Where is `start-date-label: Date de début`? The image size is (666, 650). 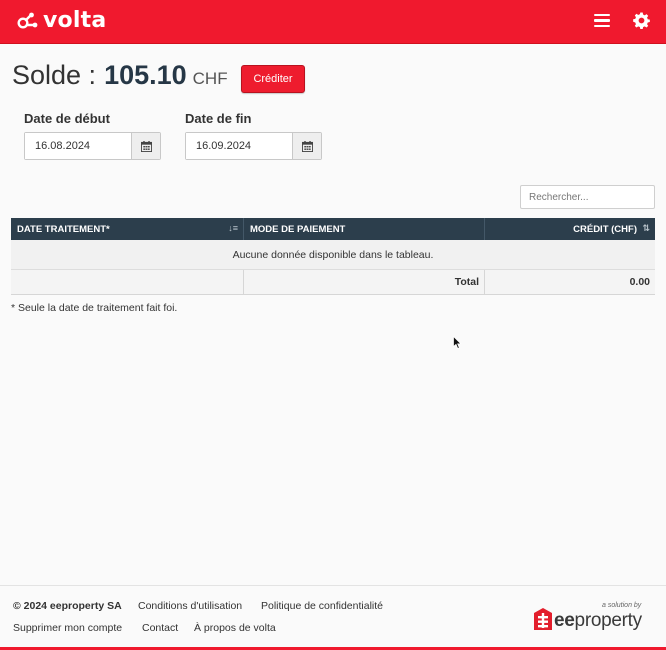 start-date-label: Date de début is located at coordinates (67, 118).